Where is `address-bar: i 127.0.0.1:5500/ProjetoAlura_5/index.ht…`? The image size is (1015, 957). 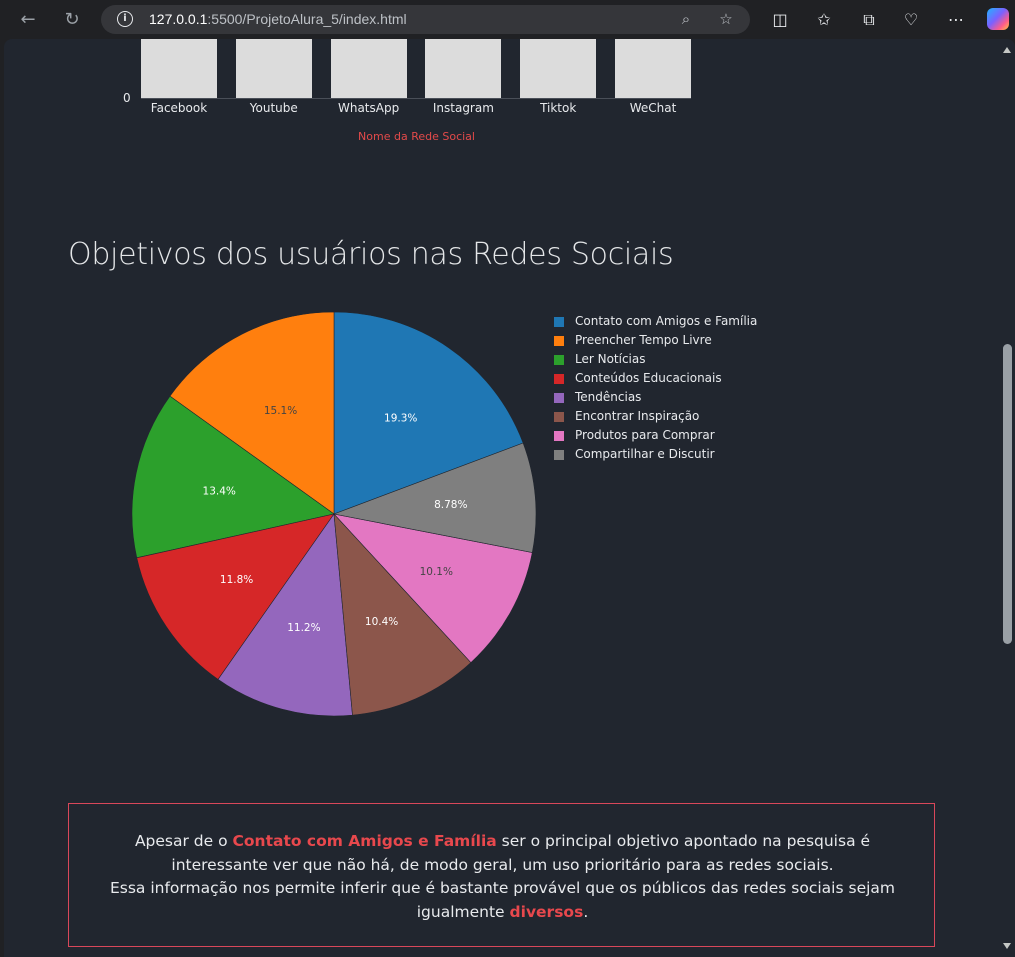 address-bar: i 127.0.0.1:5500/ProjetoAlura_5/index.ht… is located at coordinates (425, 19).